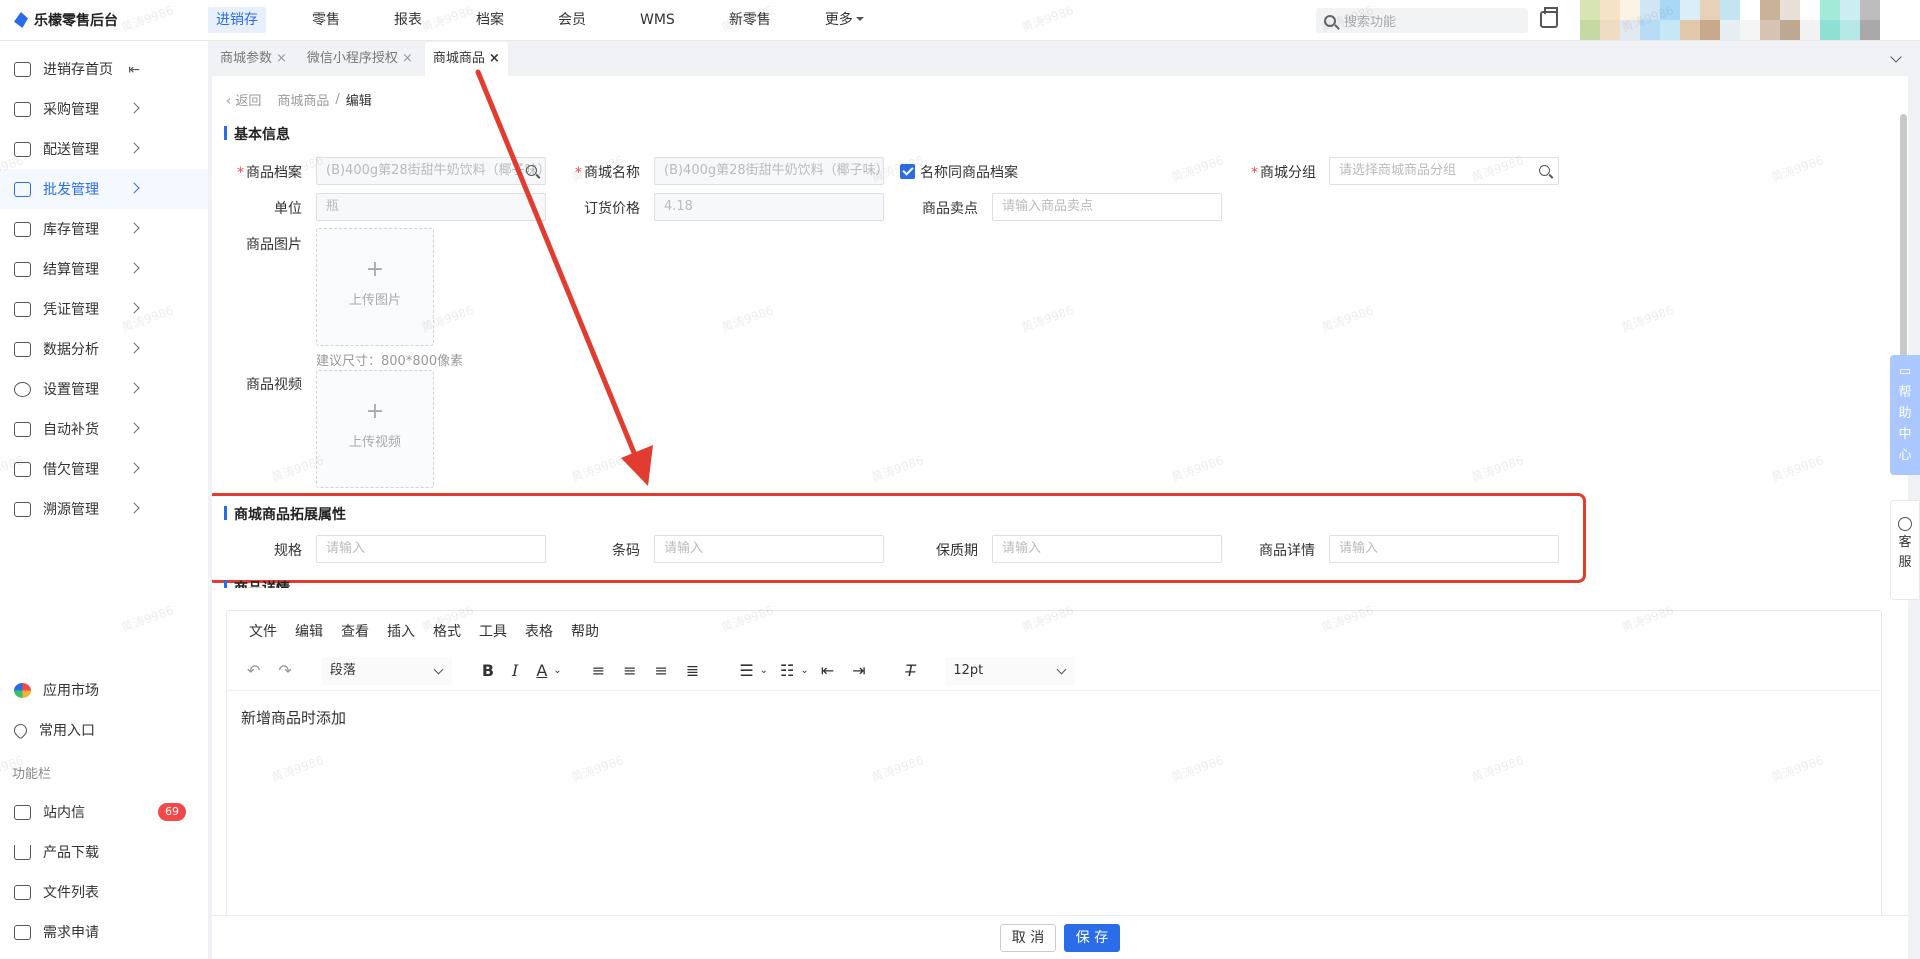  What do you see at coordinates (104, 690) in the screenshot?
I see `sidebar-item-app-market: 应用市场` at bounding box center [104, 690].